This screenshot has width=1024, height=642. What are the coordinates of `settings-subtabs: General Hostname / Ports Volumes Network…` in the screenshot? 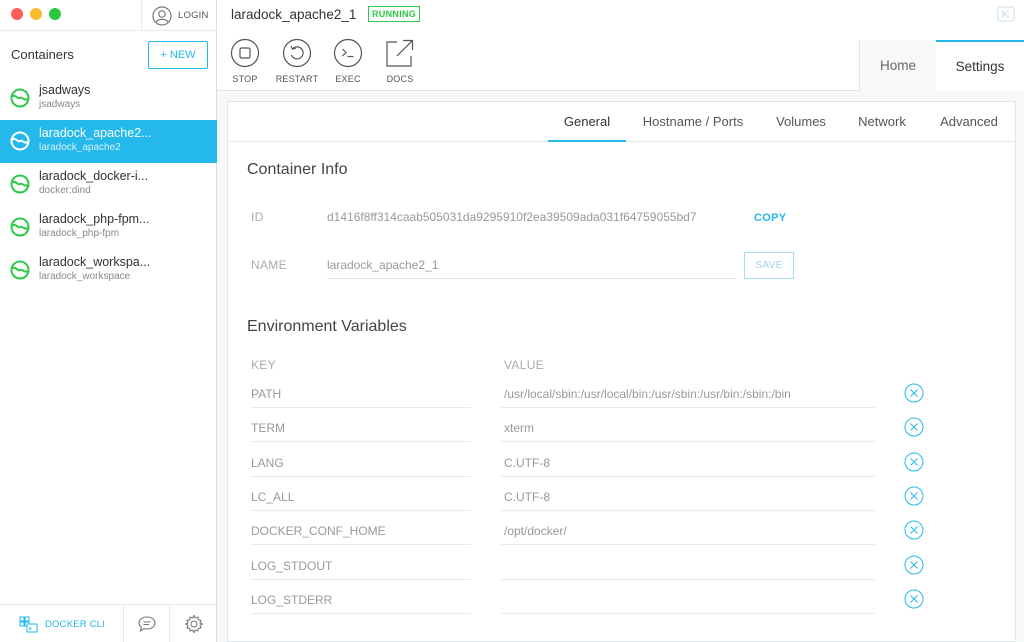 It's located at (621, 122).